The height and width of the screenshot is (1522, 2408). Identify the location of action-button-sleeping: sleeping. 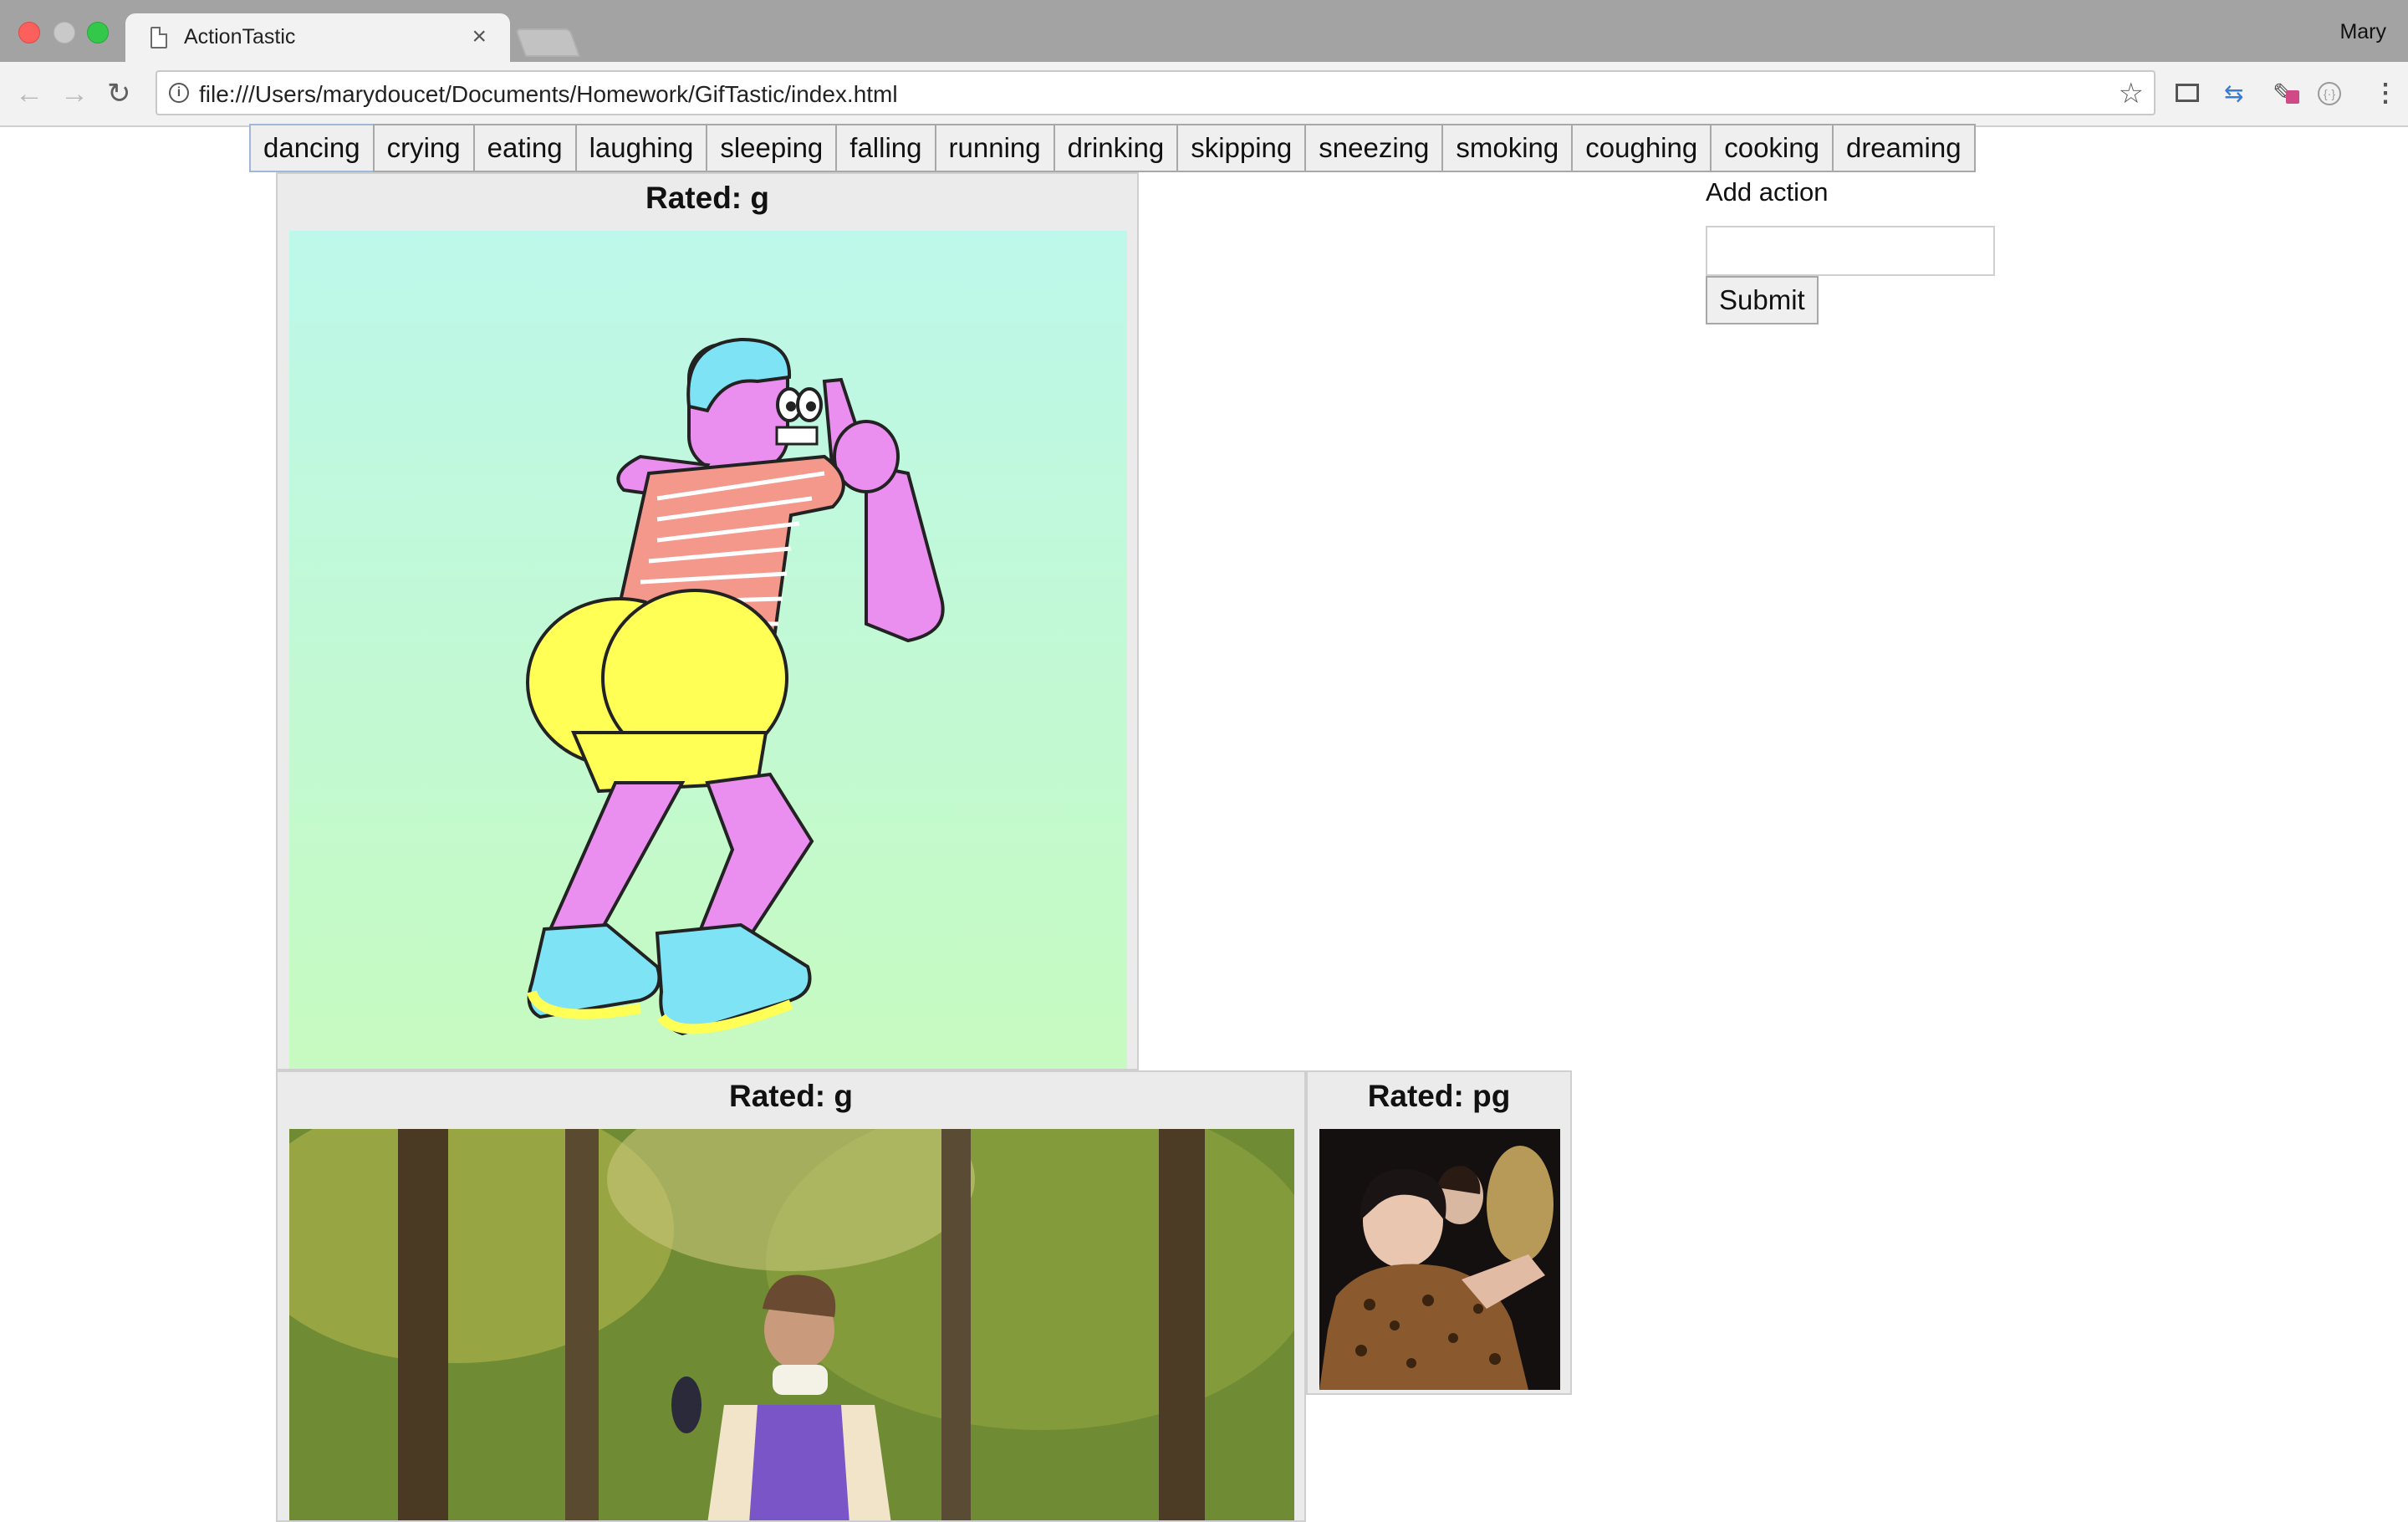
(772, 148).